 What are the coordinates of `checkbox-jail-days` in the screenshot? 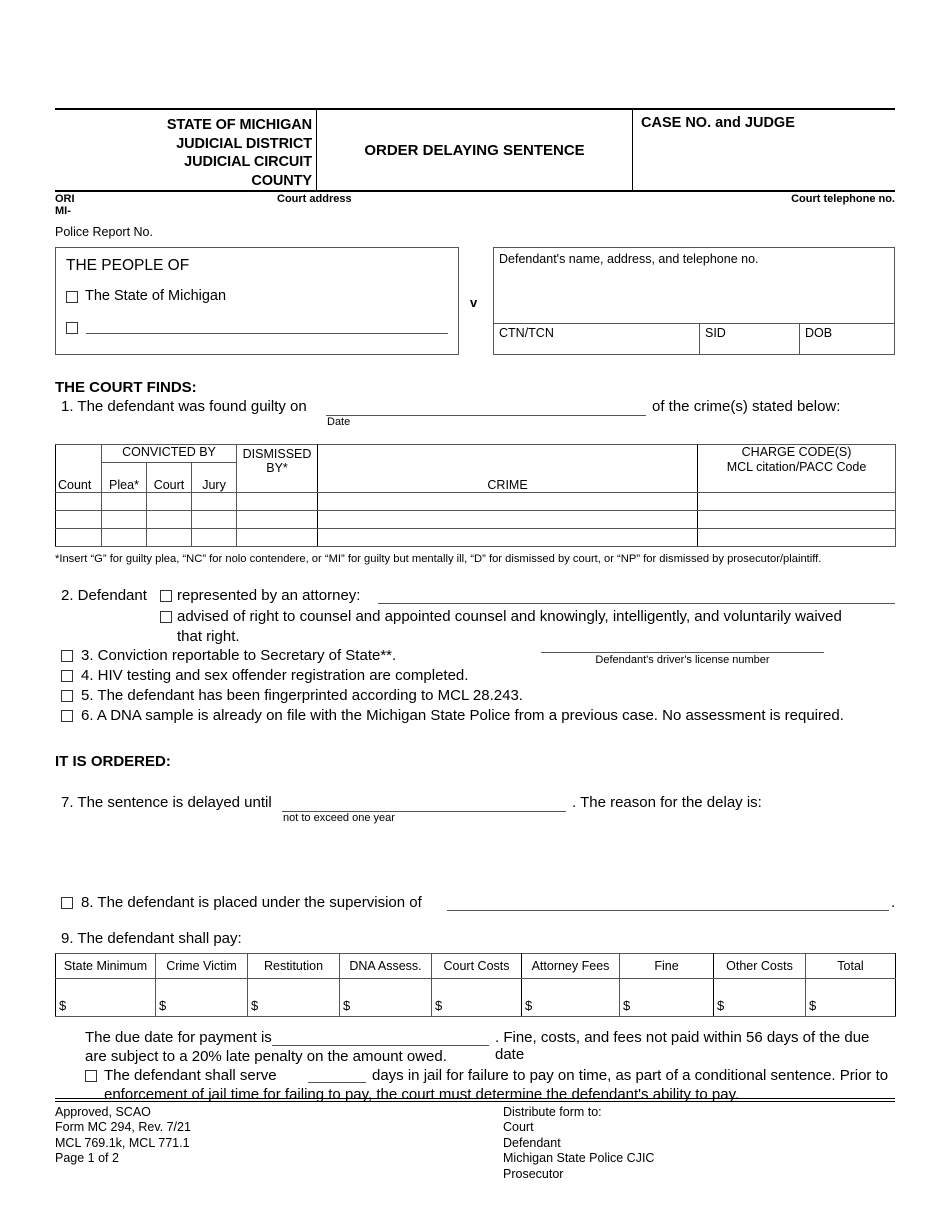 It's located at (91, 1076).